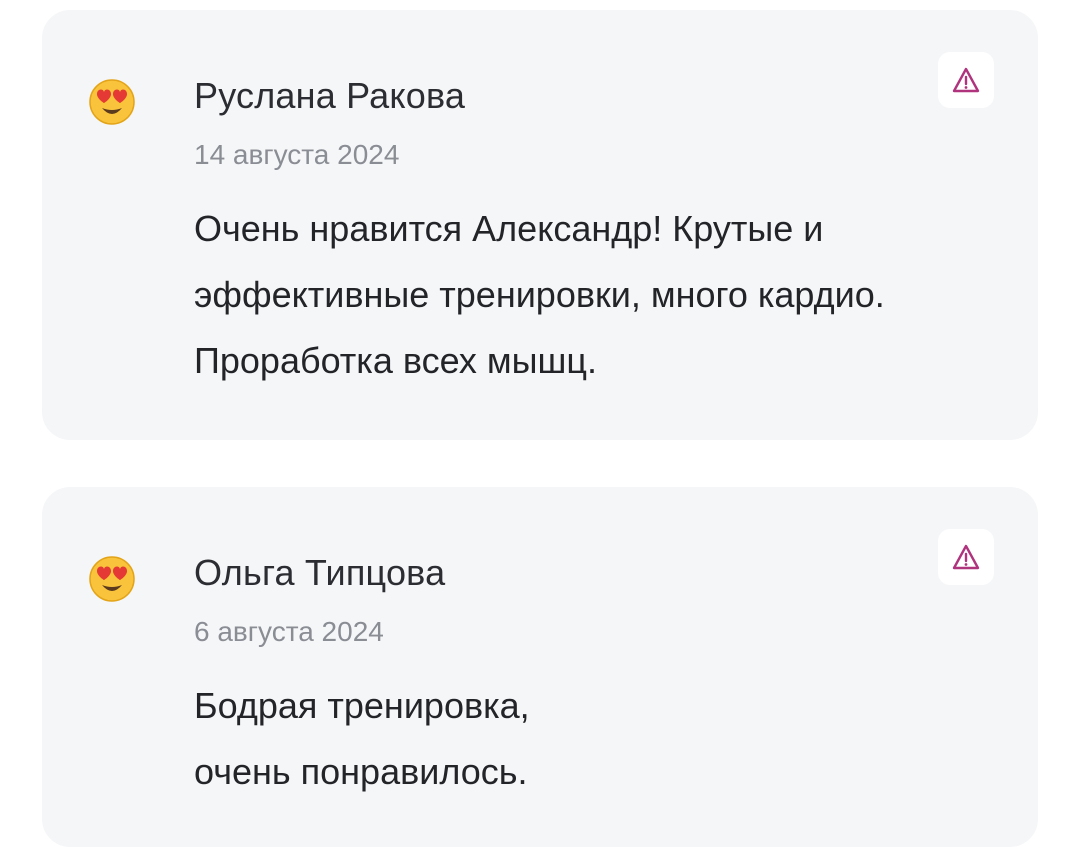 Image resolution: width=1080 pixels, height=868 pixels. What do you see at coordinates (289, 631) in the screenshot?
I see `review-date: 6 августа 2024` at bounding box center [289, 631].